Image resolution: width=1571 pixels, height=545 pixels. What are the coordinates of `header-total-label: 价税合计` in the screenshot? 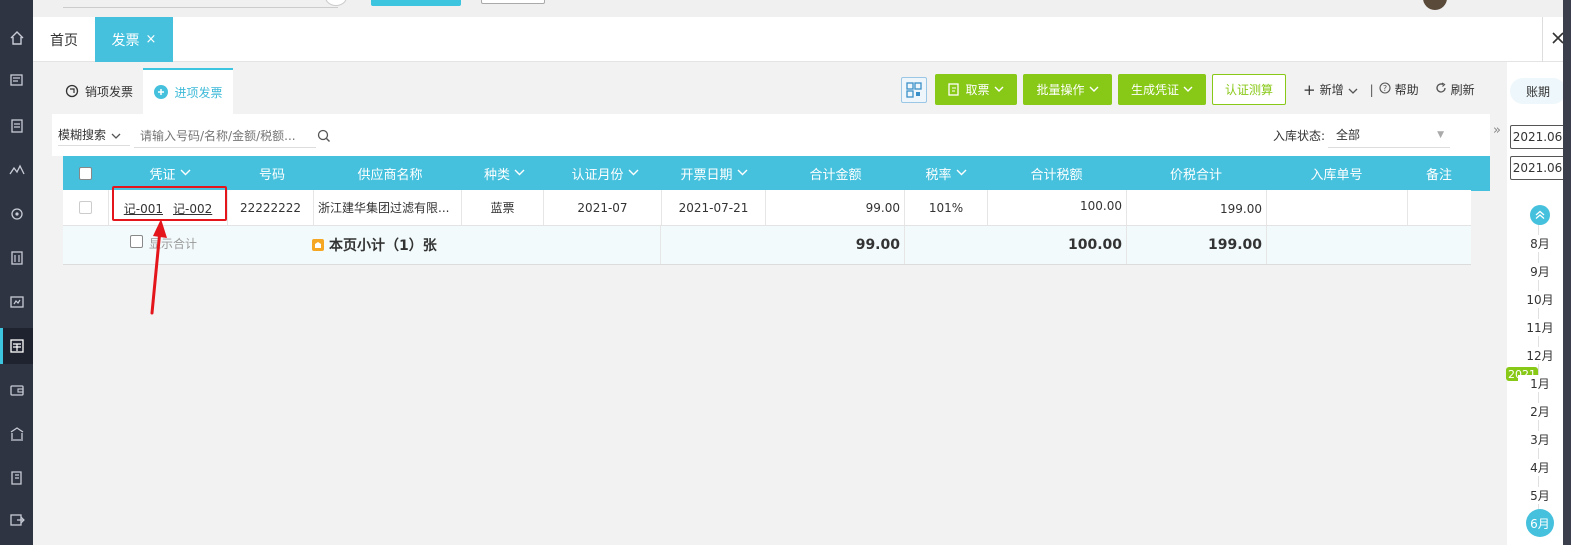 It's located at (1195, 175).